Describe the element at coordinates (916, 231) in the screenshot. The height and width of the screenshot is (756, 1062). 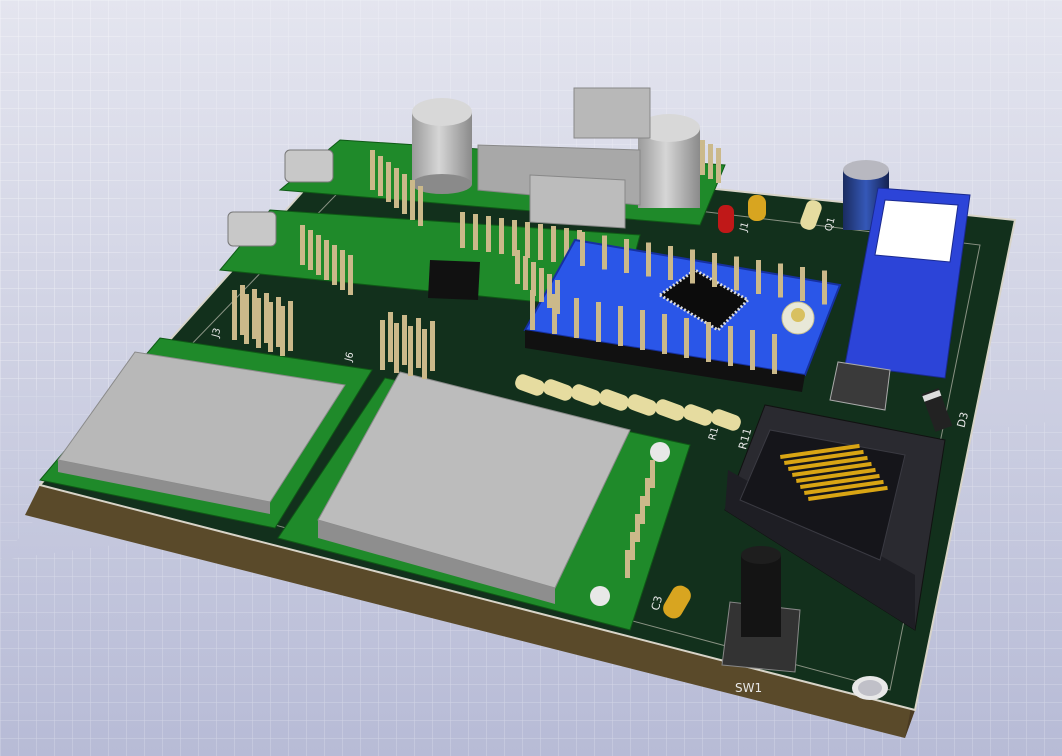
I see `blue-relay-window` at that location.